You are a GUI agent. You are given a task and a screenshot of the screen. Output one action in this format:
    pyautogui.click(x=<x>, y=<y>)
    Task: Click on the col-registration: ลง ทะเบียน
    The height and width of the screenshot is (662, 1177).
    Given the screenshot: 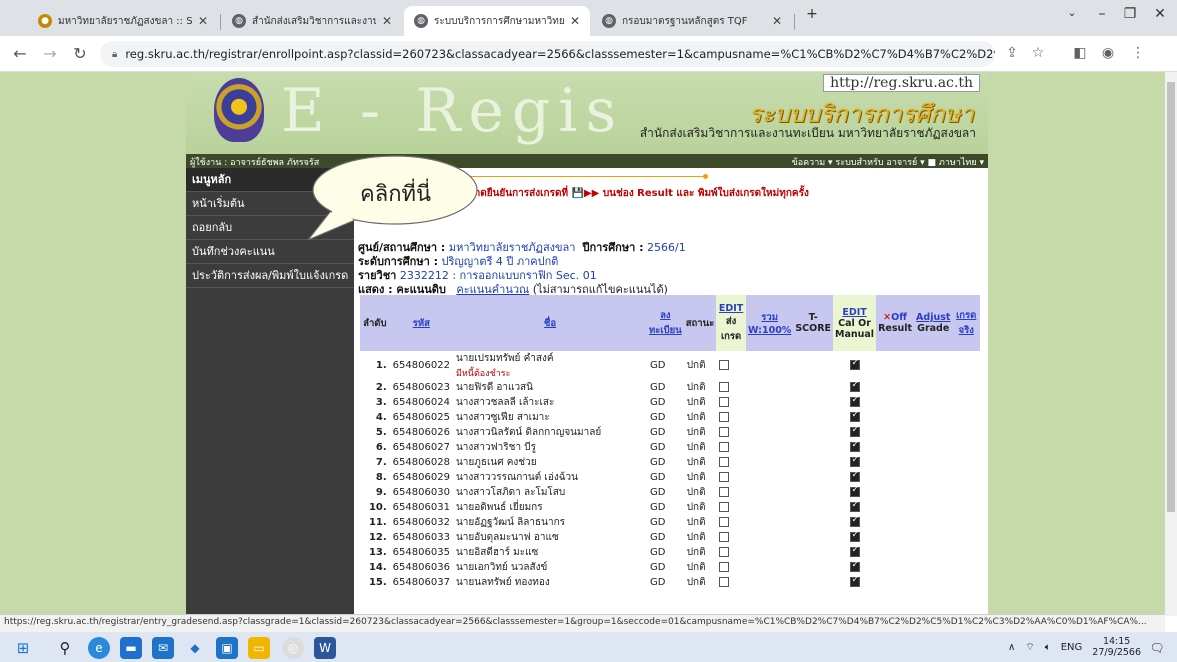 What is the action you would take?
    pyautogui.click(x=665, y=323)
    